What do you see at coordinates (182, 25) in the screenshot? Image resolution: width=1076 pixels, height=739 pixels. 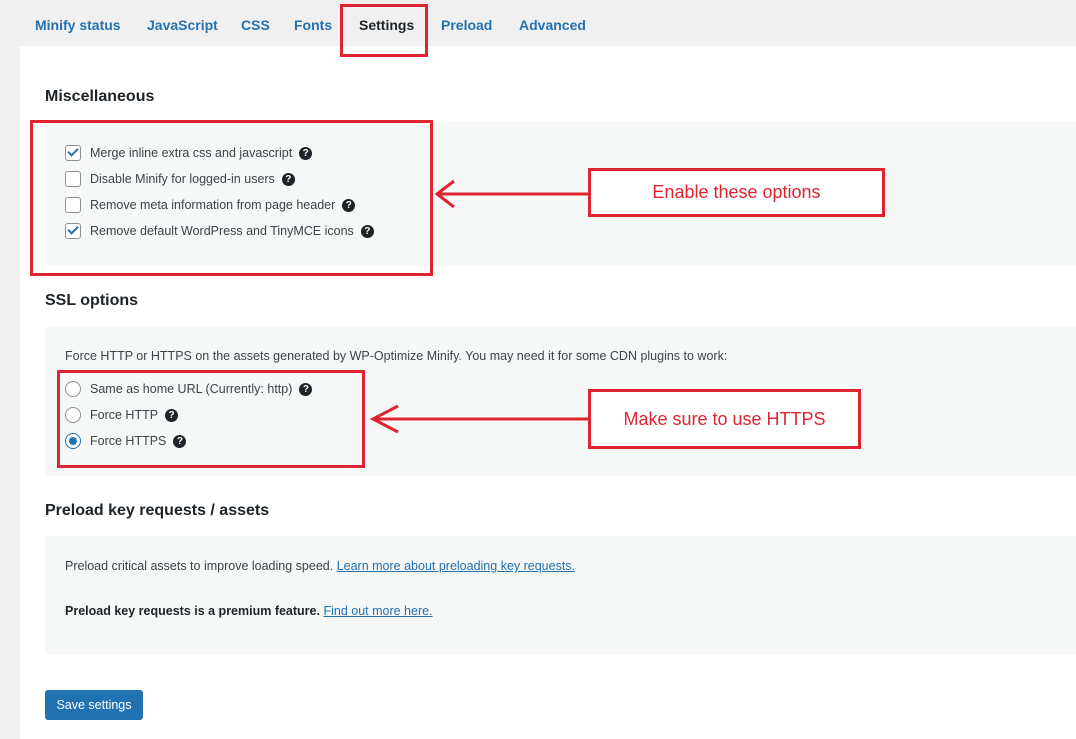 I see `tab-javascript: JavaScript` at bounding box center [182, 25].